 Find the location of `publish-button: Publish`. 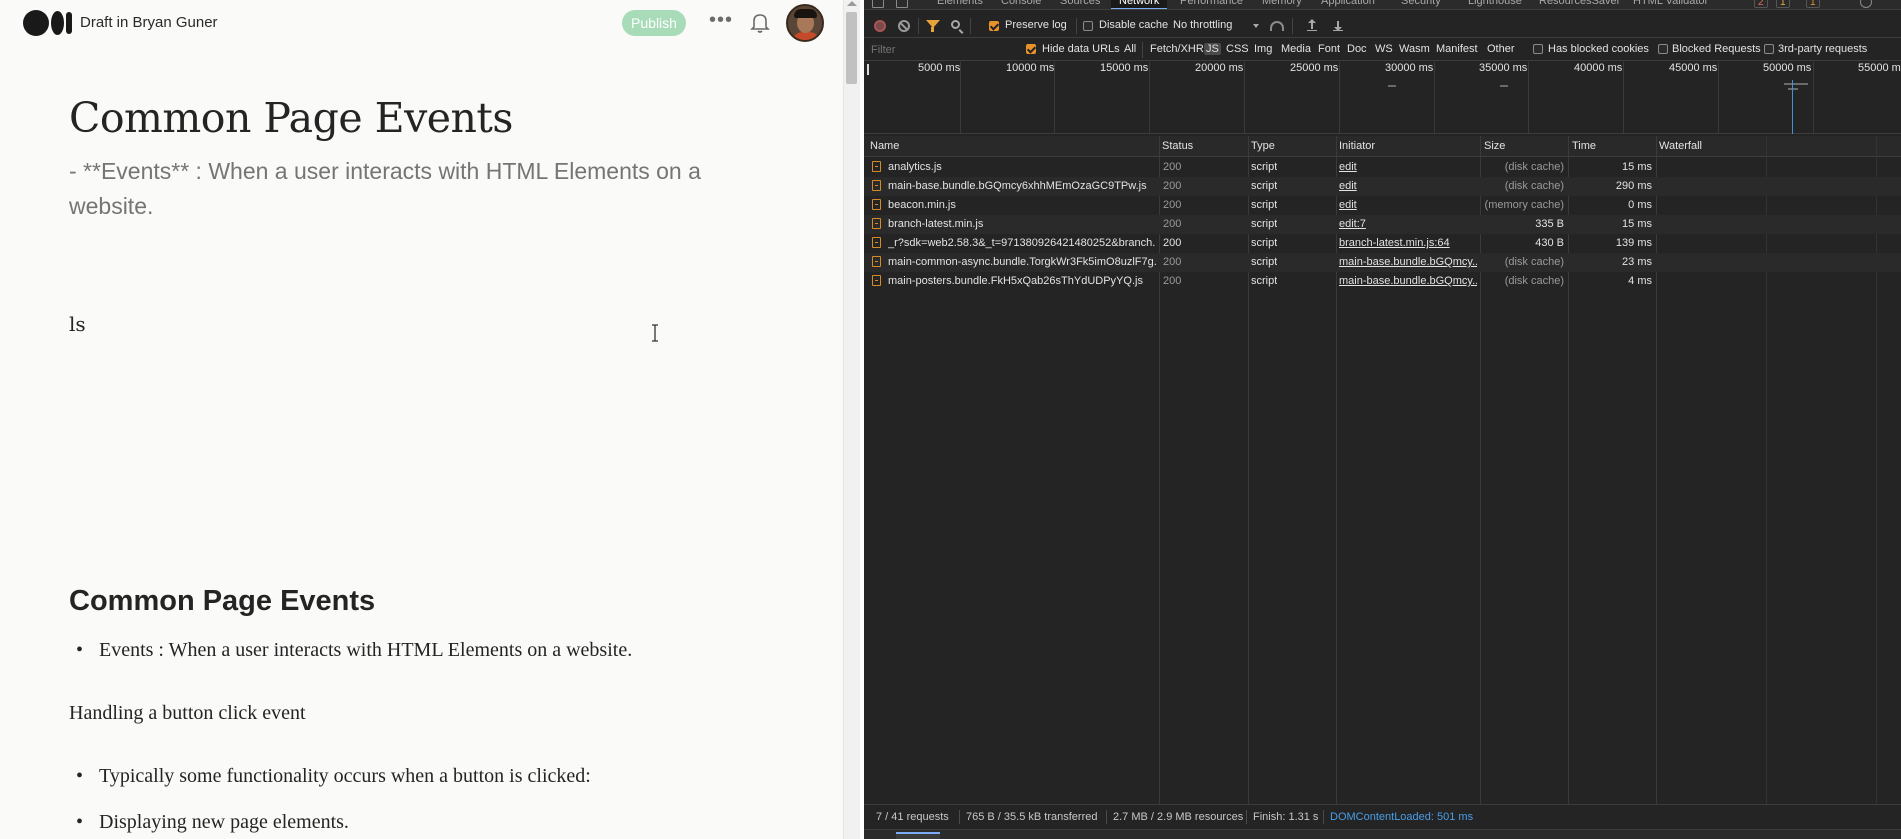

publish-button: Publish is located at coordinates (654, 23).